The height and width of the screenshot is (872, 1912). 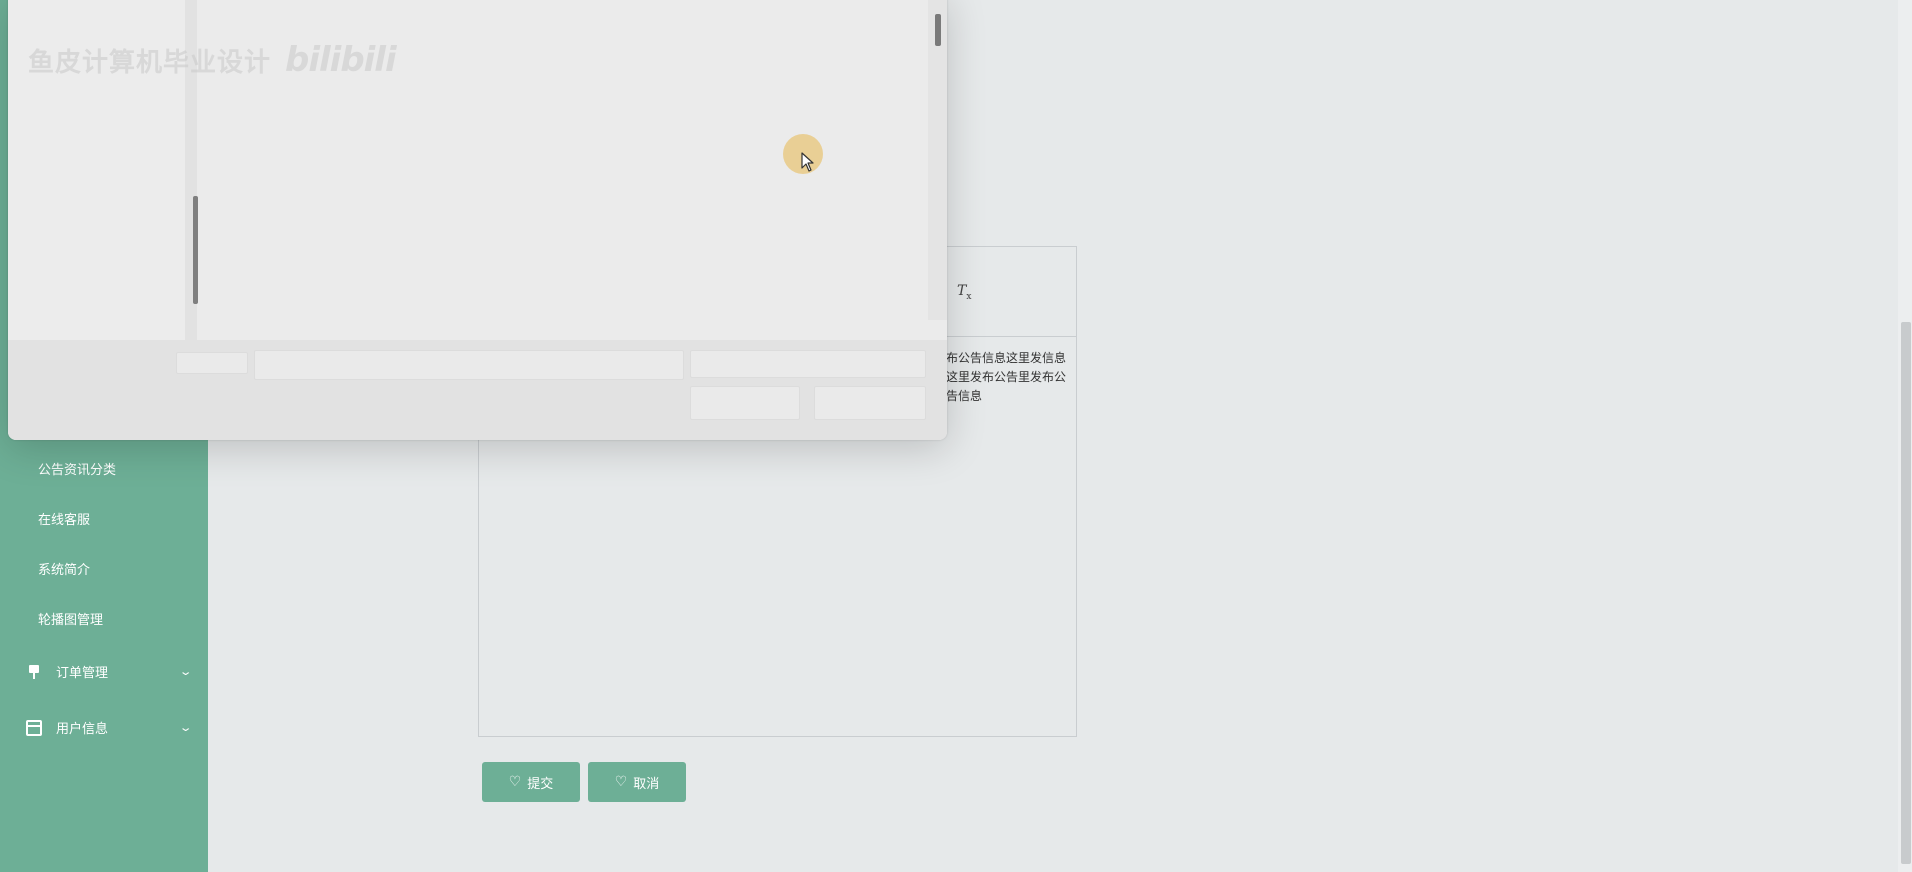 What do you see at coordinates (109, 671) in the screenshot?
I see `sidebar-group-orders: 订单管理 ⌄` at bounding box center [109, 671].